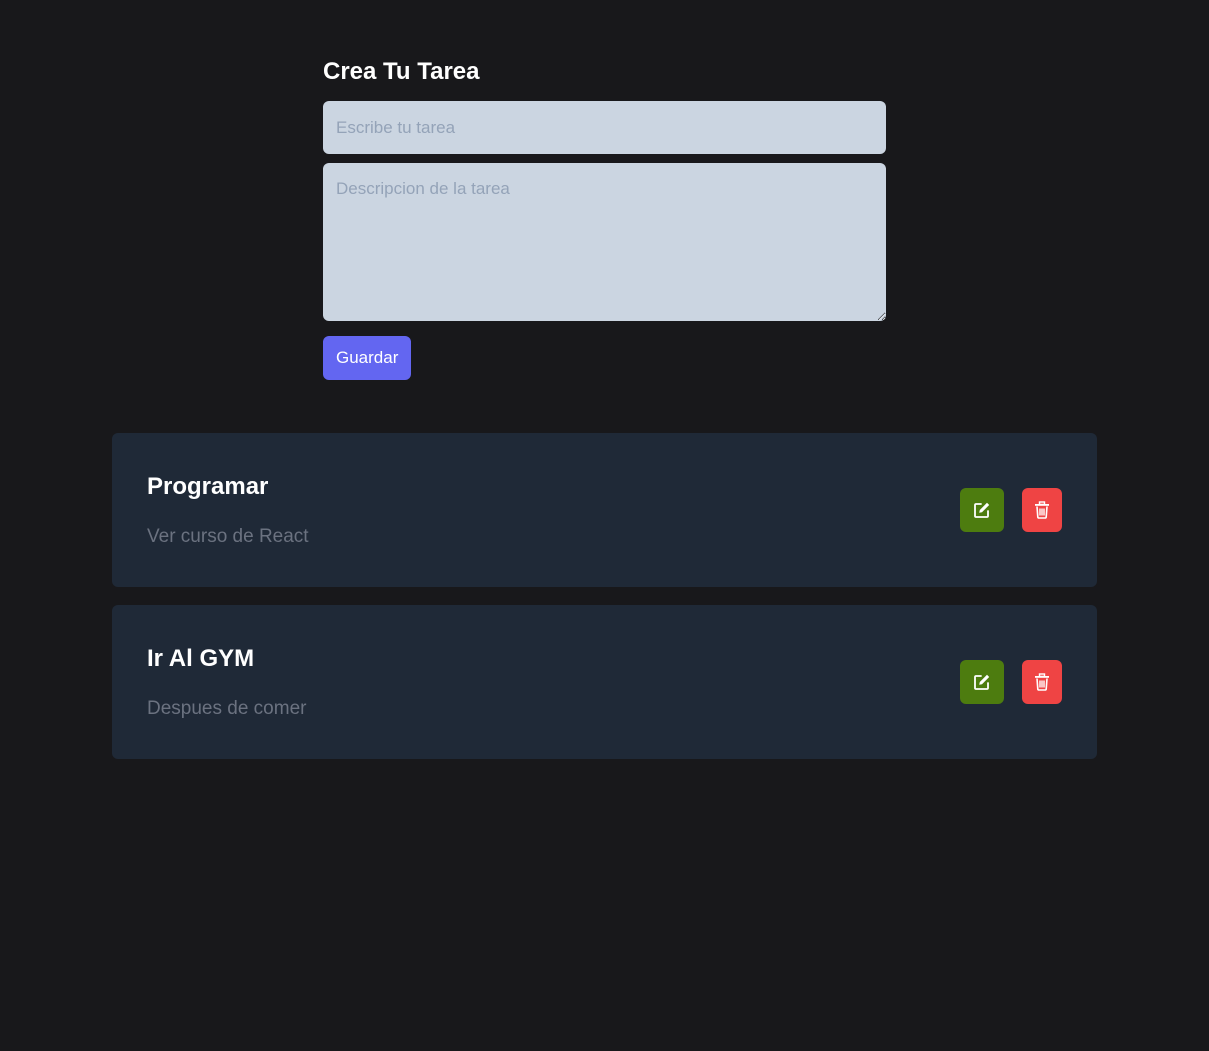 Image resolution: width=1209 pixels, height=1051 pixels. Describe the element at coordinates (228, 536) in the screenshot. I see `task-description: Ver curso de React` at that location.